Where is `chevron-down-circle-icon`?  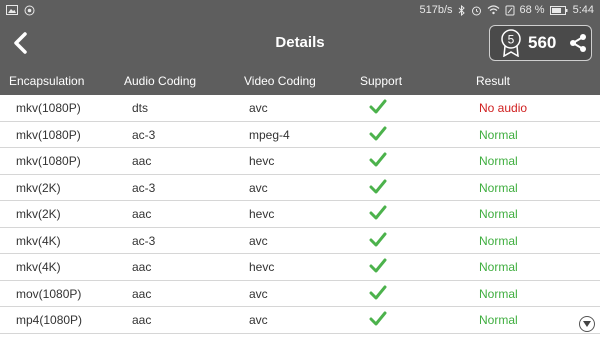 chevron-down-circle-icon is located at coordinates (587, 324).